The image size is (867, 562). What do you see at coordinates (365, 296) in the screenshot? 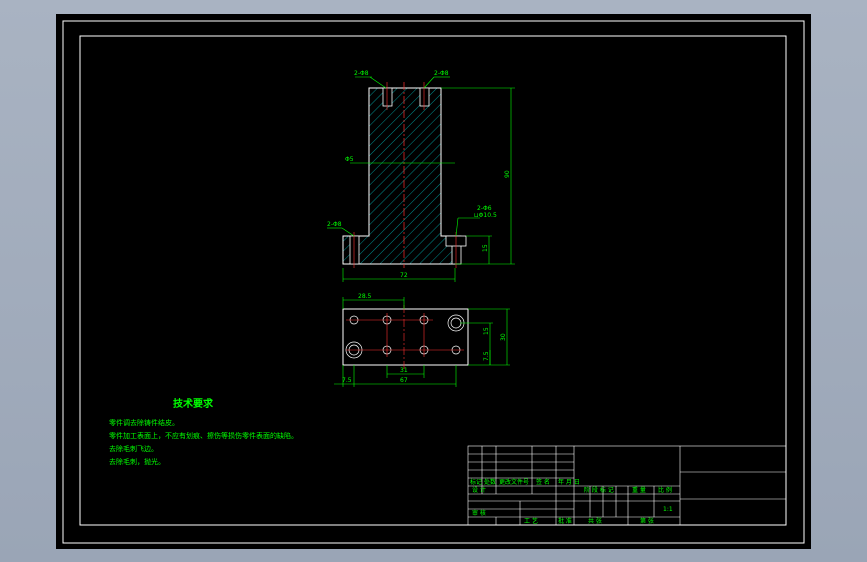
I see `dim-plan-offset: 28.5` at bounding box center [365, 296].